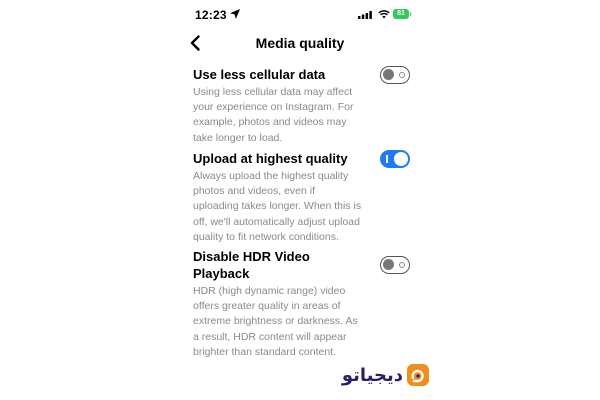 Image resolution: width=600 pixels, height=400 pixels. I want to click on setting-title: Use less cellular data, so click(259, 74).